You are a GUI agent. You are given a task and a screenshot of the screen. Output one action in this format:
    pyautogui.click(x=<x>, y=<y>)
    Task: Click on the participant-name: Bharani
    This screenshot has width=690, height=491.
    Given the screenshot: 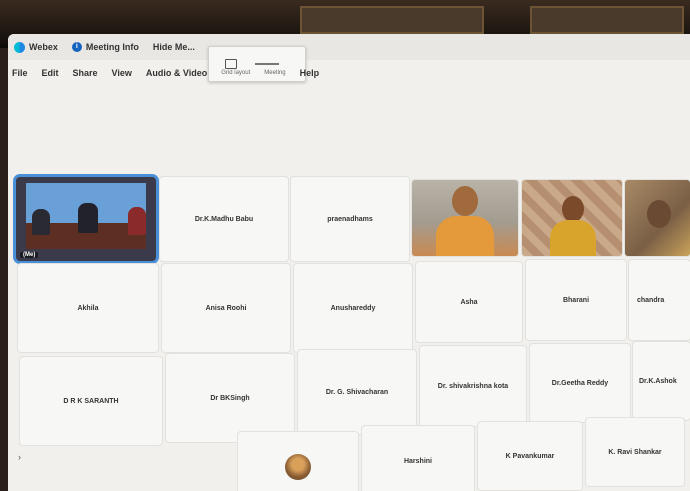 What is the action you would take?
    pyautogui.click(x=576, y=300)
    